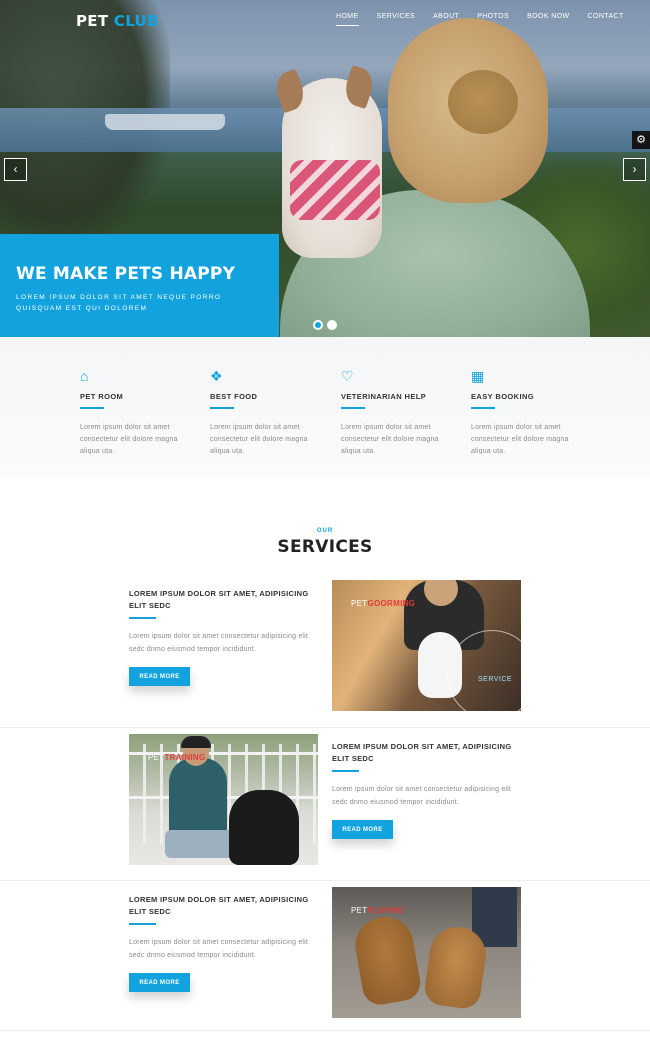  I want to click on logo-word-2: CLUB, so click(136, 21).